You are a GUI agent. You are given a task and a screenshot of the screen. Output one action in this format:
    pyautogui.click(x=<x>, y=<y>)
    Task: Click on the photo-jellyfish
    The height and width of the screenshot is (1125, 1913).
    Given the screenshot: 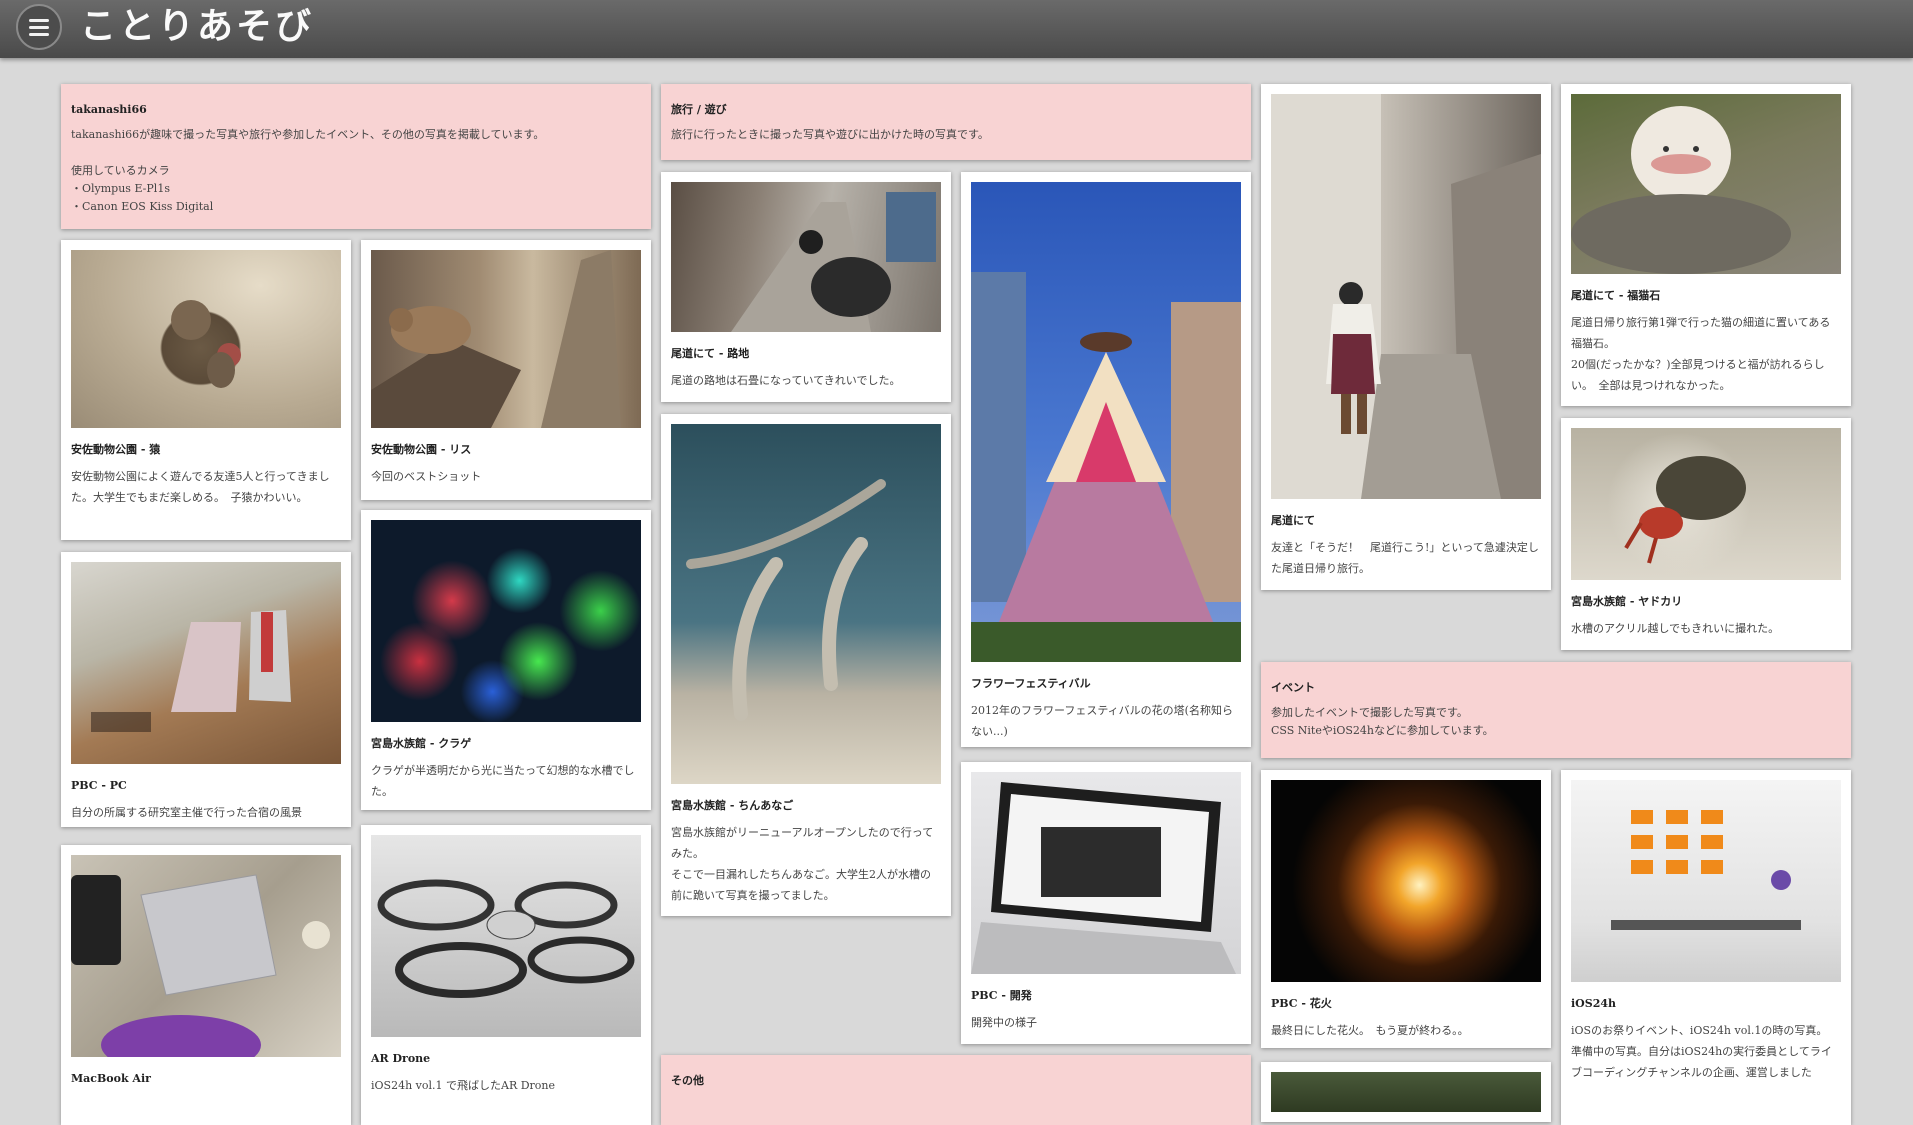 What is the action you would take?
    pyautogui.click(x=506, y=621)
    